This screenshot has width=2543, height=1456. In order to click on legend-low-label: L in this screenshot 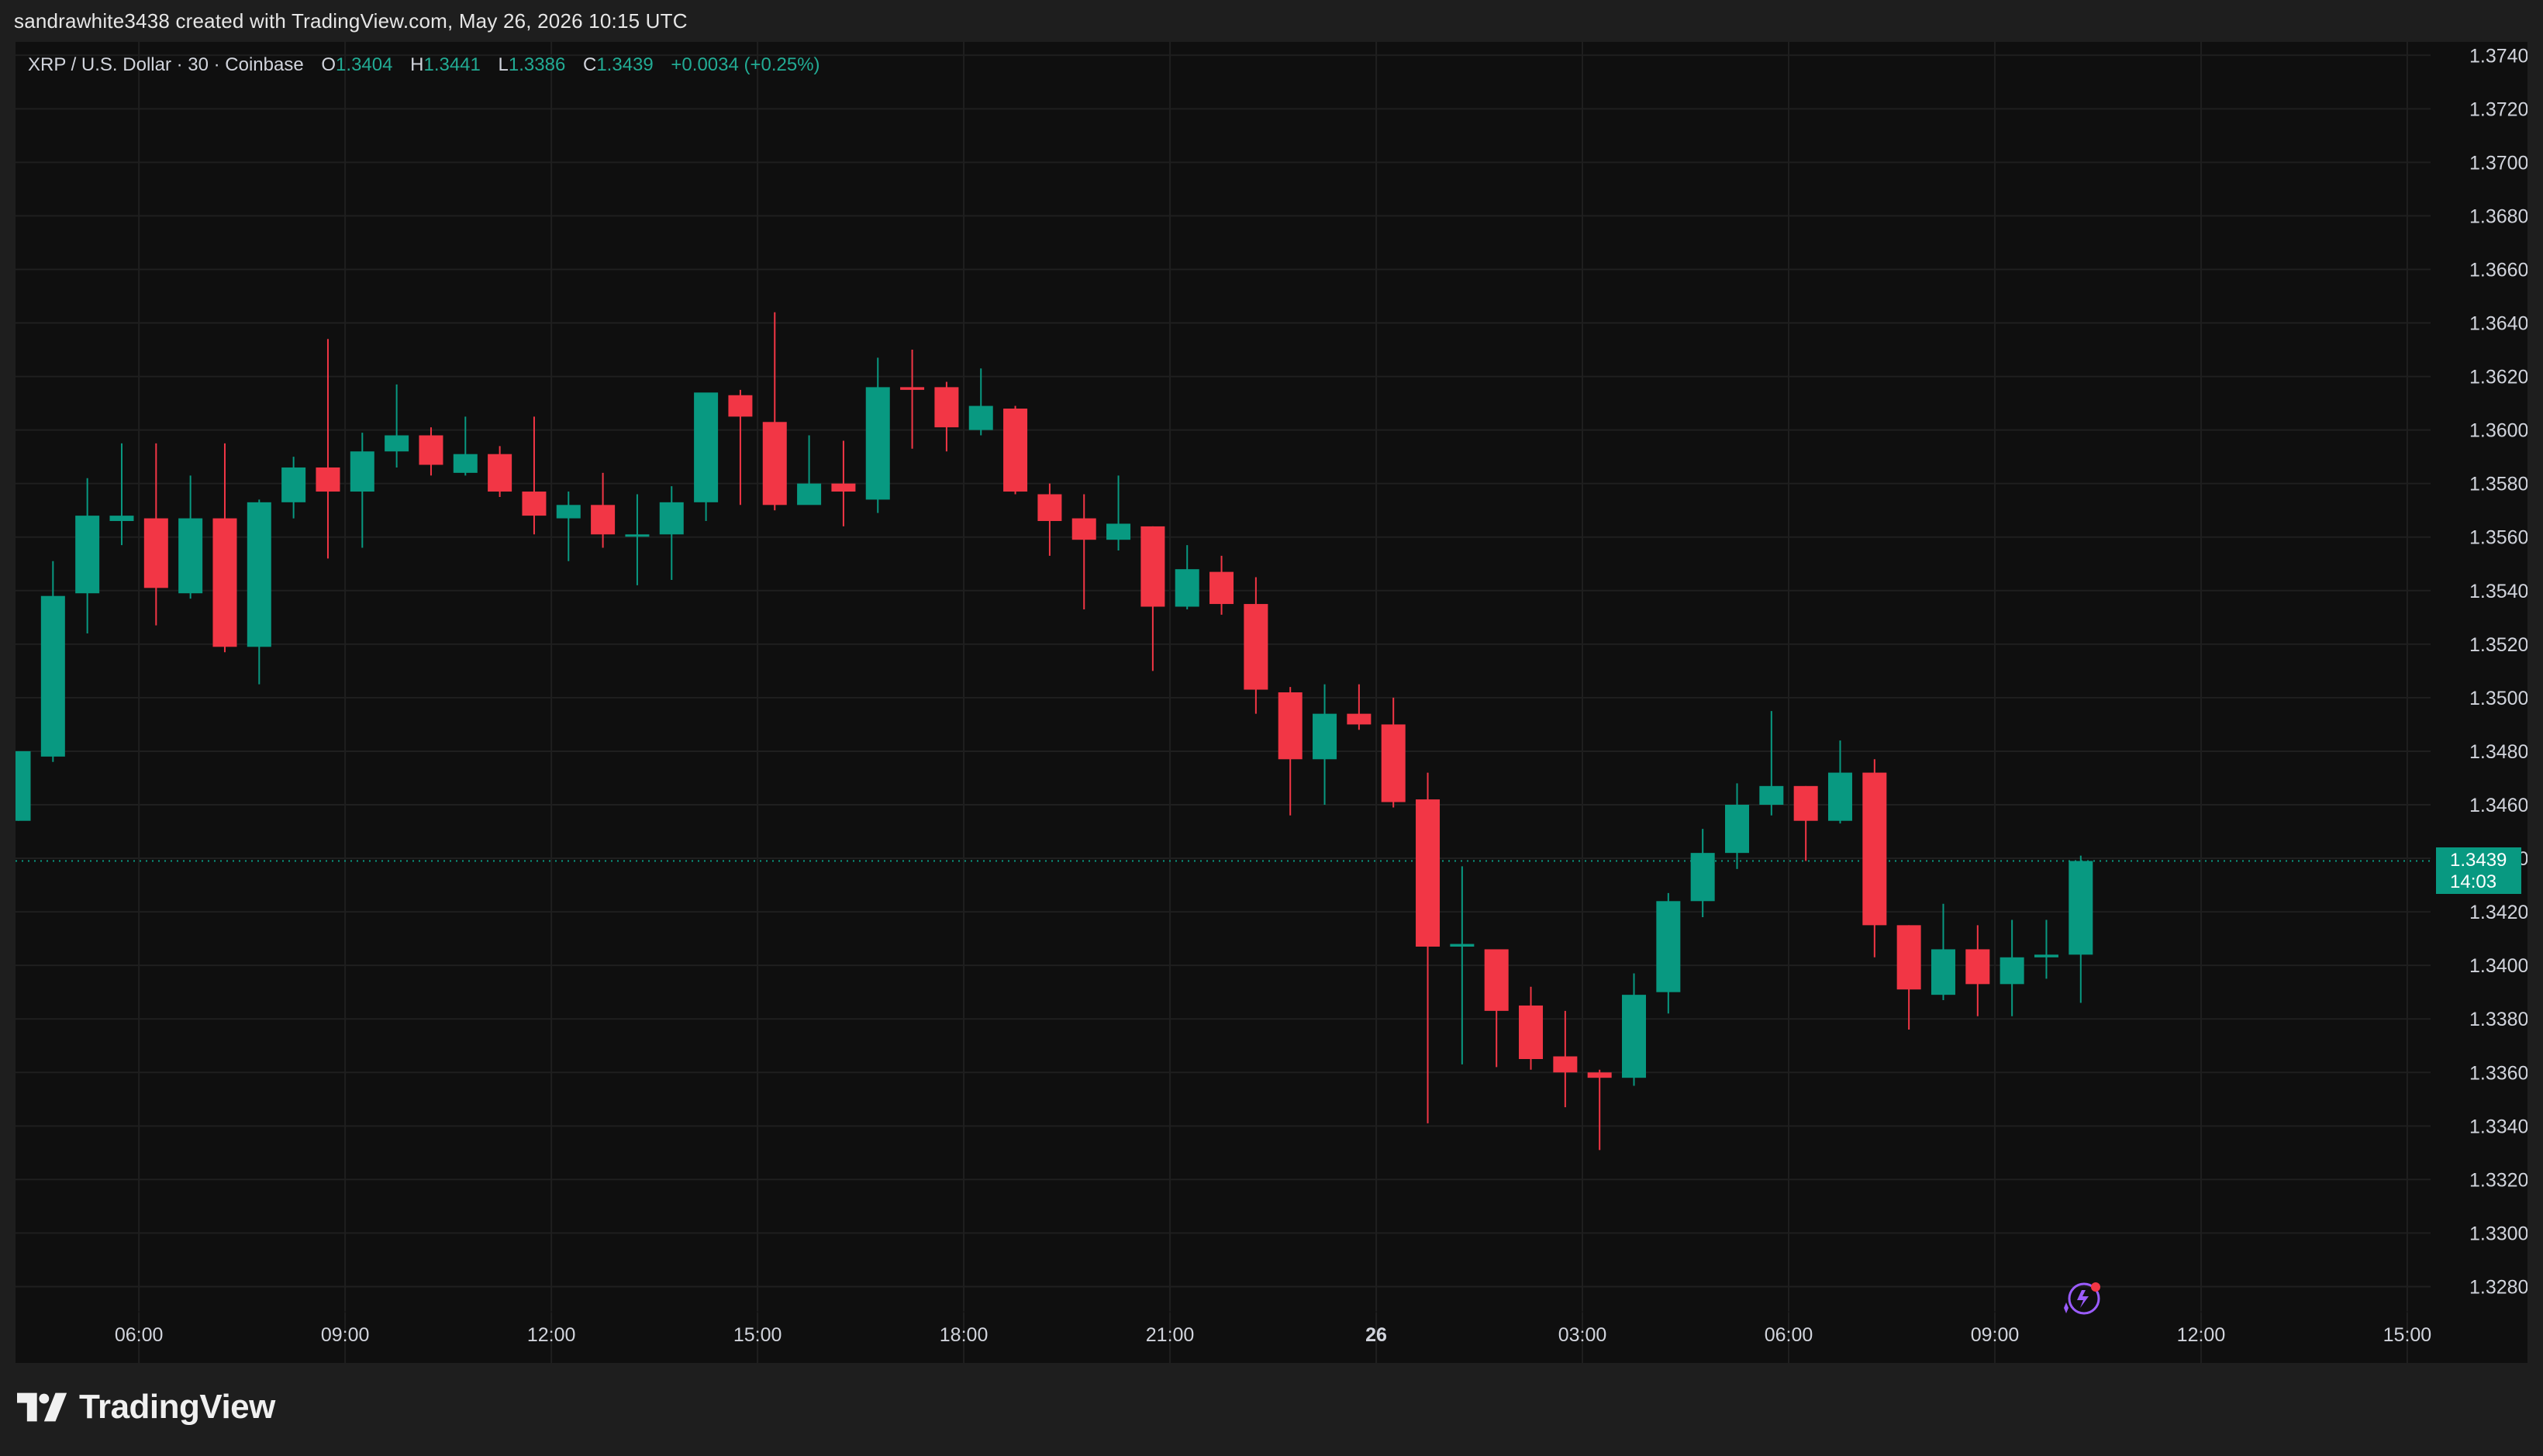, I will do `click(503, 64)`.